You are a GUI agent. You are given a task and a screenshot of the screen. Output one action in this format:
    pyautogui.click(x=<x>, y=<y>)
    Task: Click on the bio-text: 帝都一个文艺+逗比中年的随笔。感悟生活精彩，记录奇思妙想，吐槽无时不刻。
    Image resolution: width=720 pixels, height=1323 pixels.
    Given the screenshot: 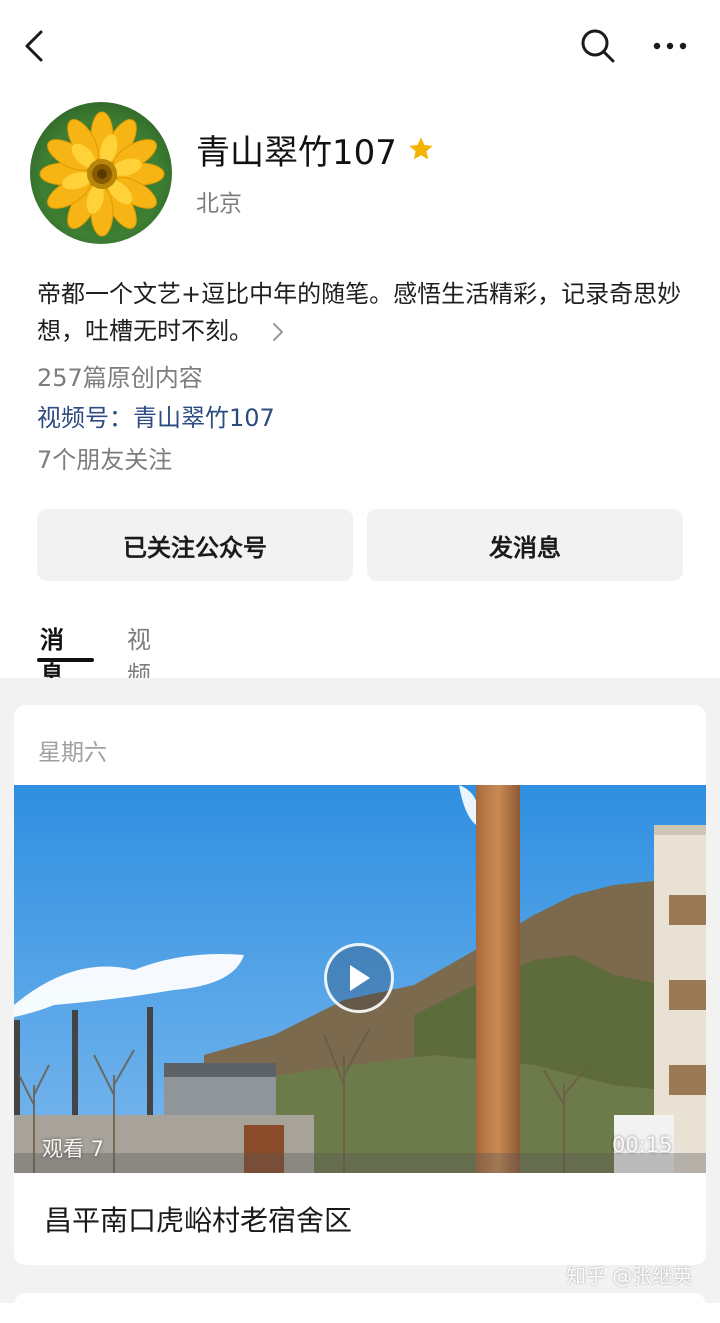 What is the action you would take?
    pyautogui.click(x=359, y=312)
    